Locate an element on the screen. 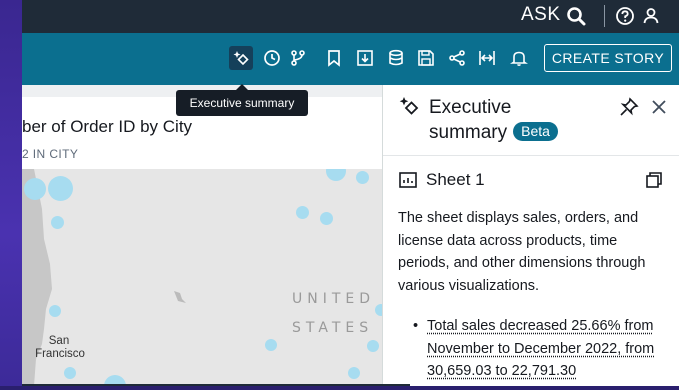  topbar-divider is located at coordinates (604, 16).